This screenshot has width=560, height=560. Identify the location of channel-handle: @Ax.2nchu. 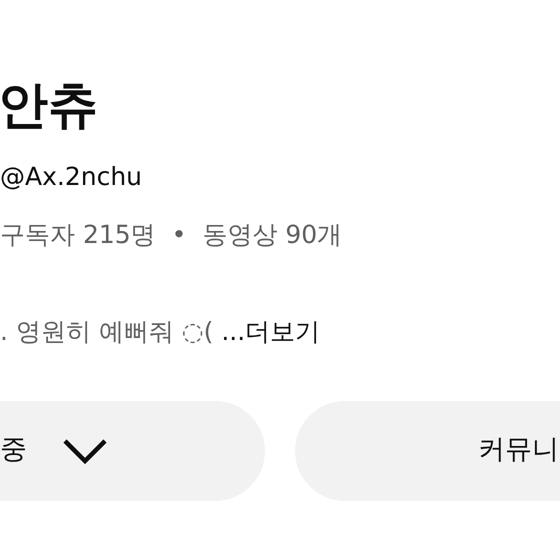
(71, 176).